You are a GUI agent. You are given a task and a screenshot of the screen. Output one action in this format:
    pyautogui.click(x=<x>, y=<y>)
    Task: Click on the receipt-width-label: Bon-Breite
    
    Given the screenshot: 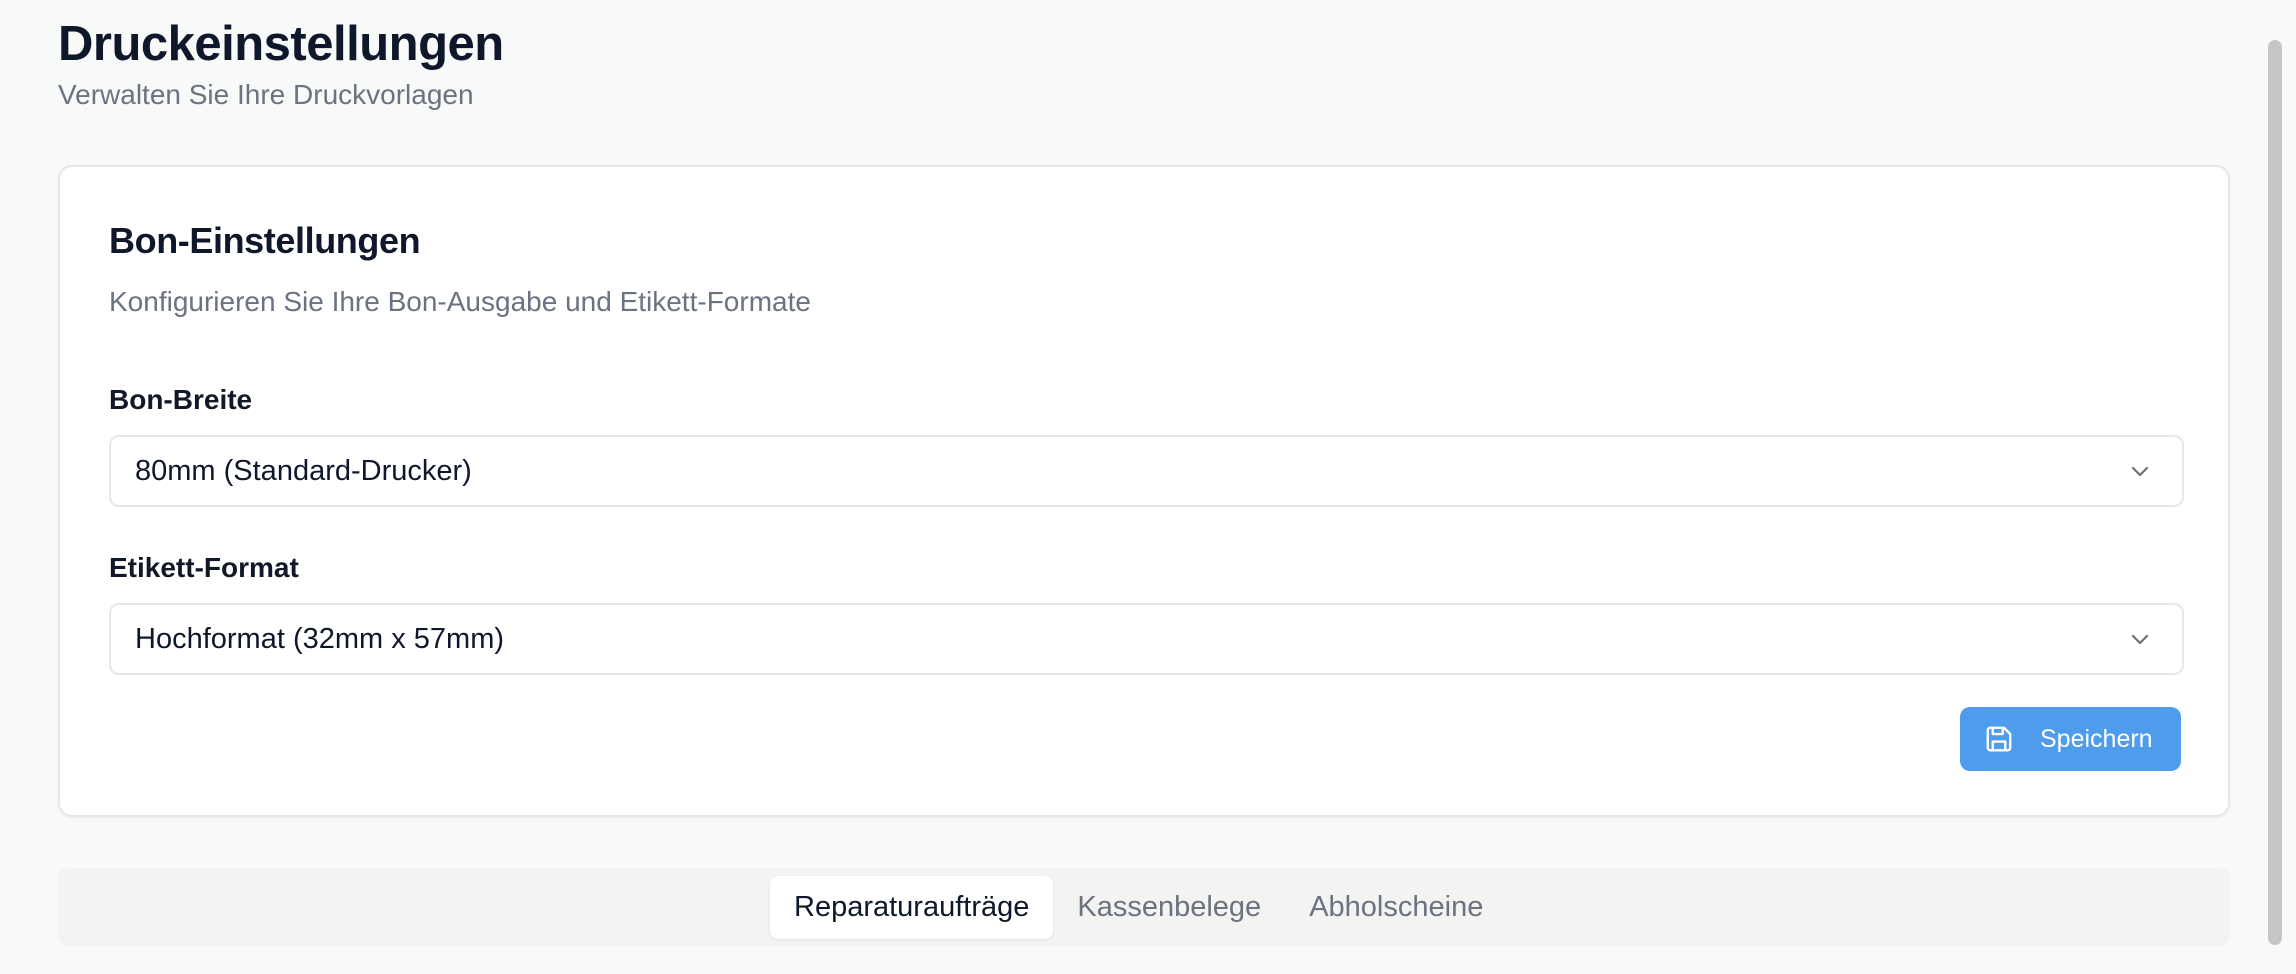 What is the action you would take?
    pyautogui.click(x=181, y=399)
    